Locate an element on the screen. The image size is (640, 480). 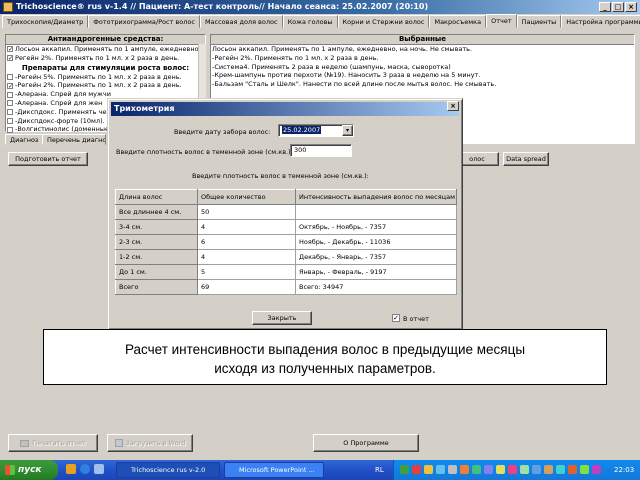
quicklaunch-icon is located at coordinates (71, 469).